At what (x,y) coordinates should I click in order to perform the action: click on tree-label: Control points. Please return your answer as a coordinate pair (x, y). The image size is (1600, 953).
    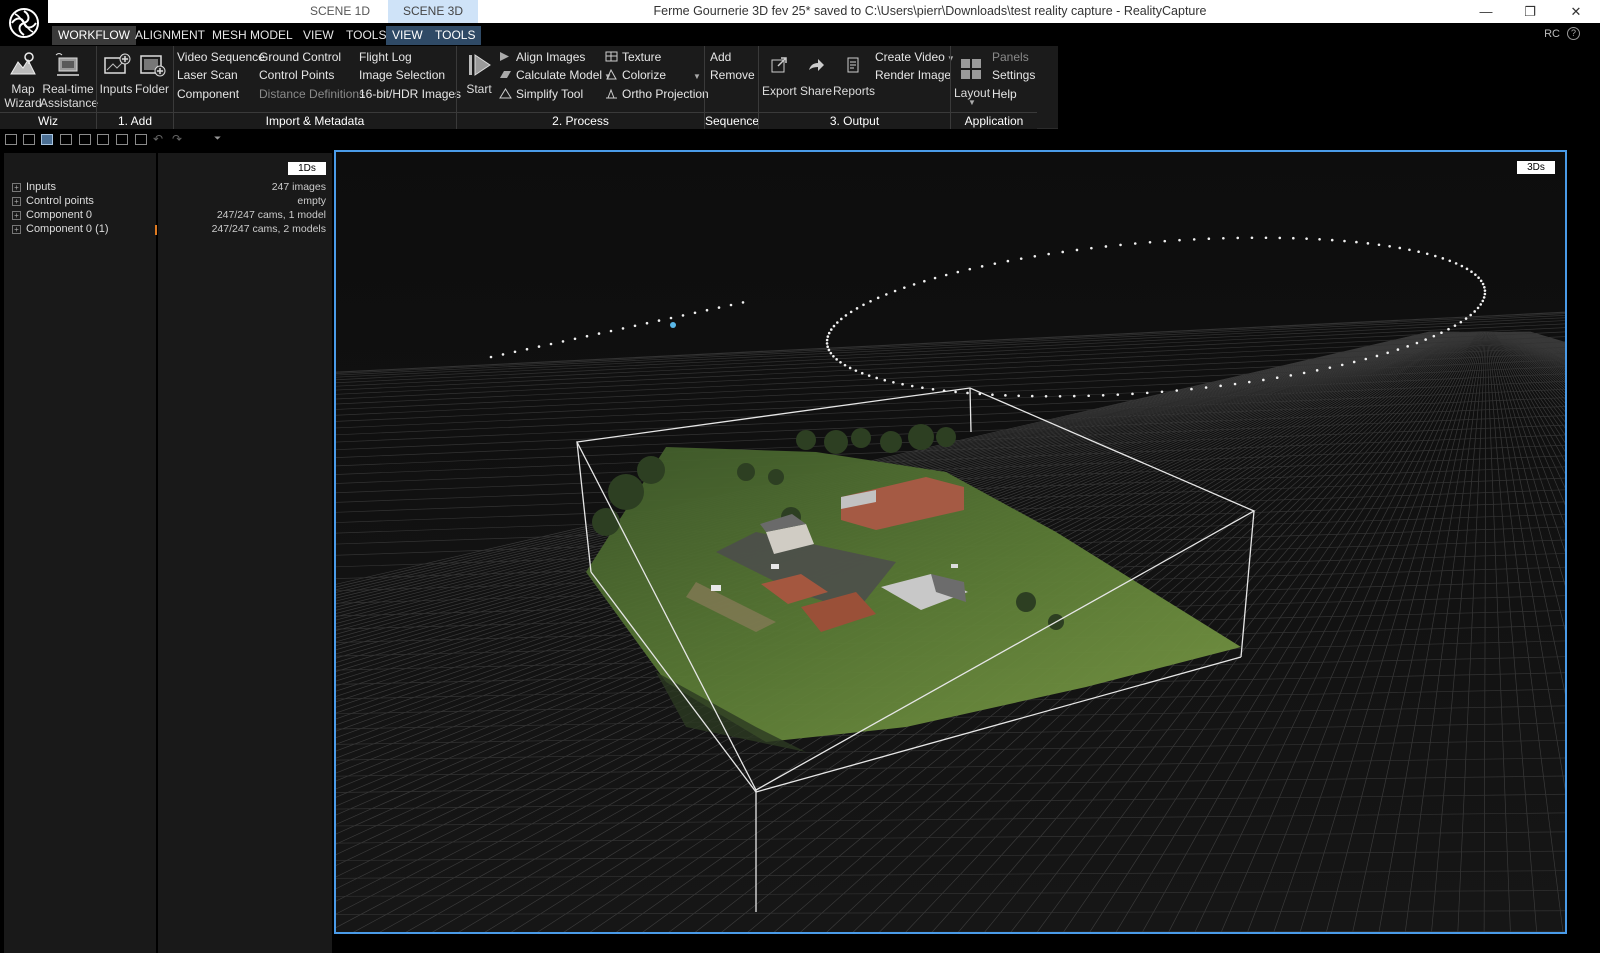
    Looking at the image, I should click on (60, 201).